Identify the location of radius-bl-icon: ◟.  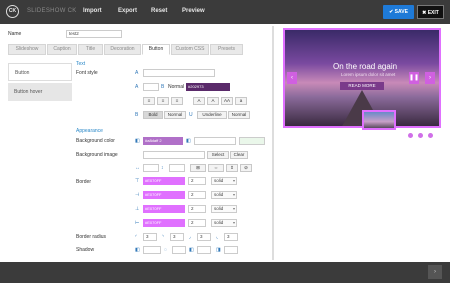
(217, 237).